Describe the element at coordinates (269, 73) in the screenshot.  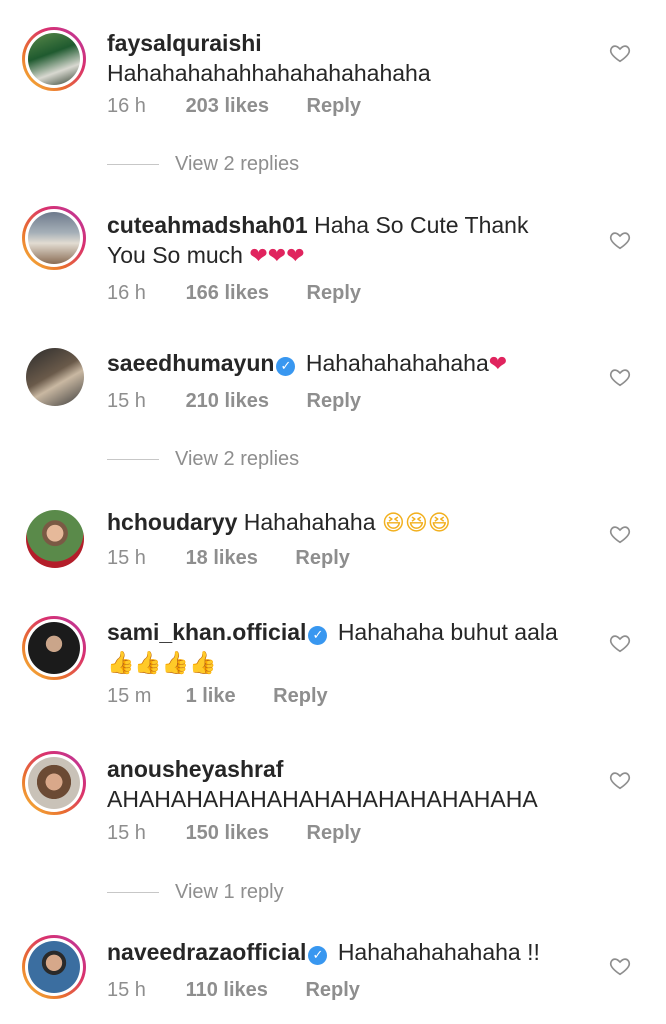
I see `comment-body: Hahahahahahhahahahahahaha` at that location.